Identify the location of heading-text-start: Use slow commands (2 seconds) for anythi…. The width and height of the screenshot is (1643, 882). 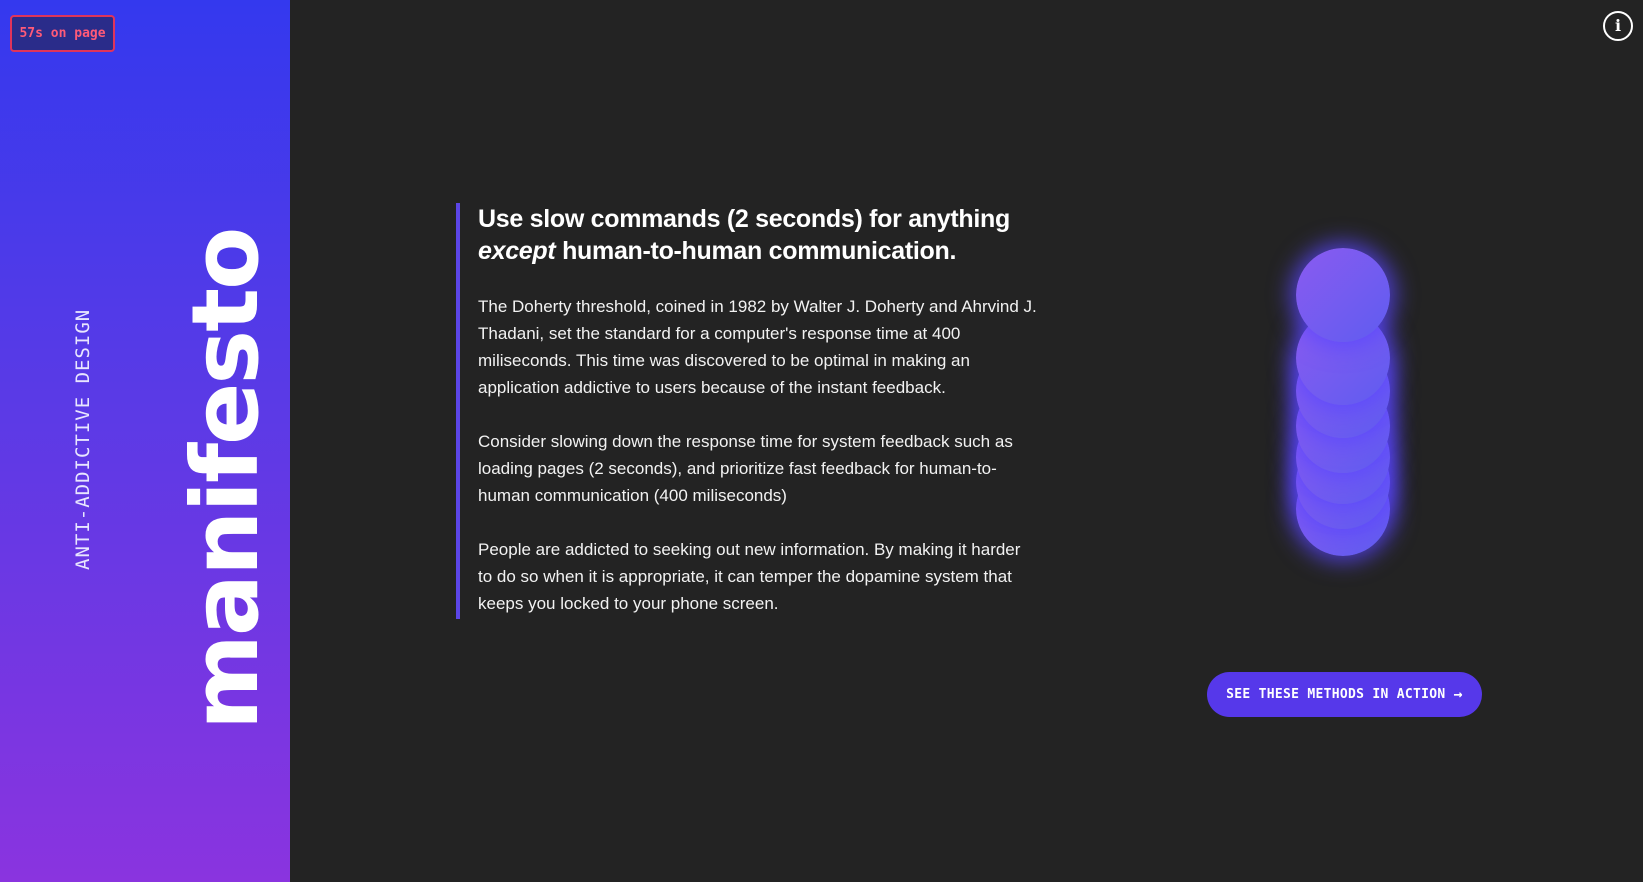
(744, 219).